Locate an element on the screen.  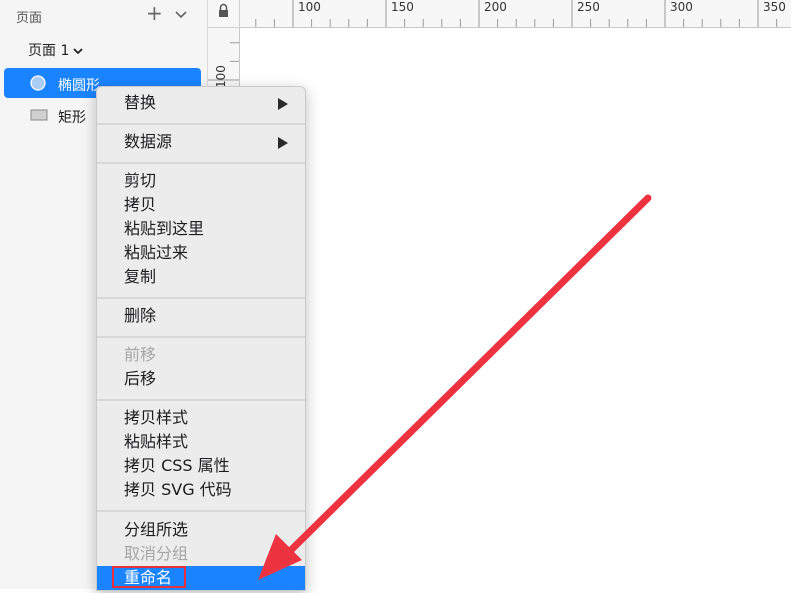
menu-item-label: 分组所选 is located at coordinates (156, 529).